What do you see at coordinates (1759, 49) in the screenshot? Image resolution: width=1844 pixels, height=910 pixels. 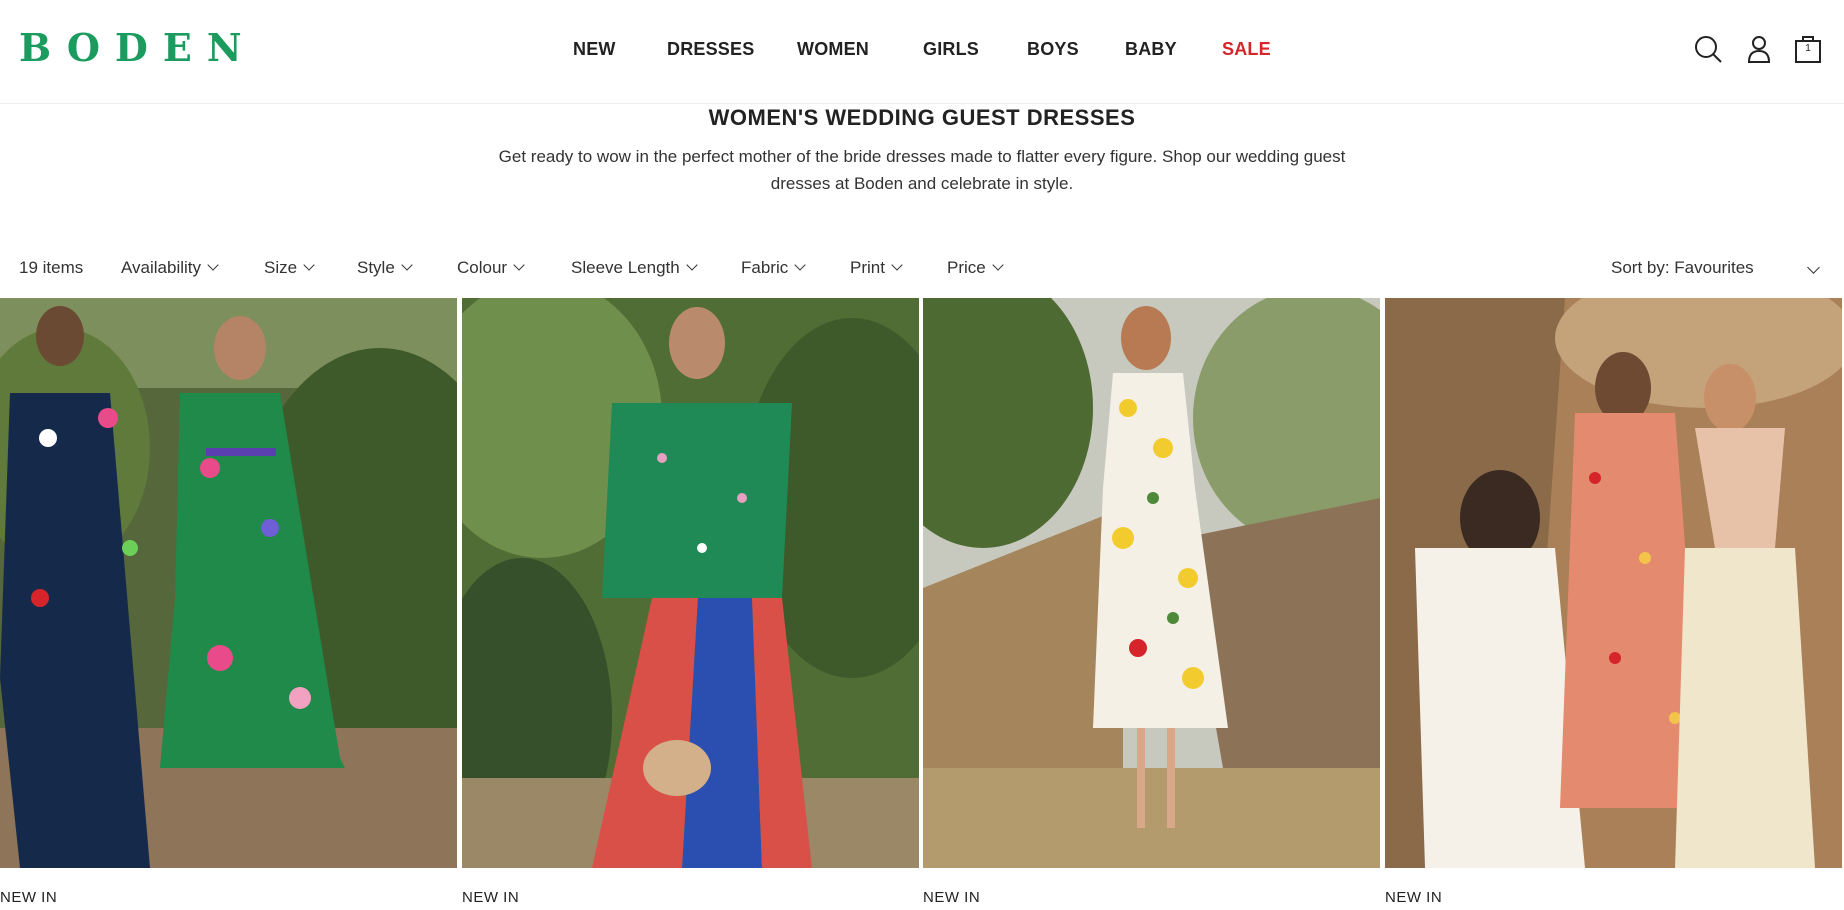 I see `account-icon` at bounding box center [1759, 49].